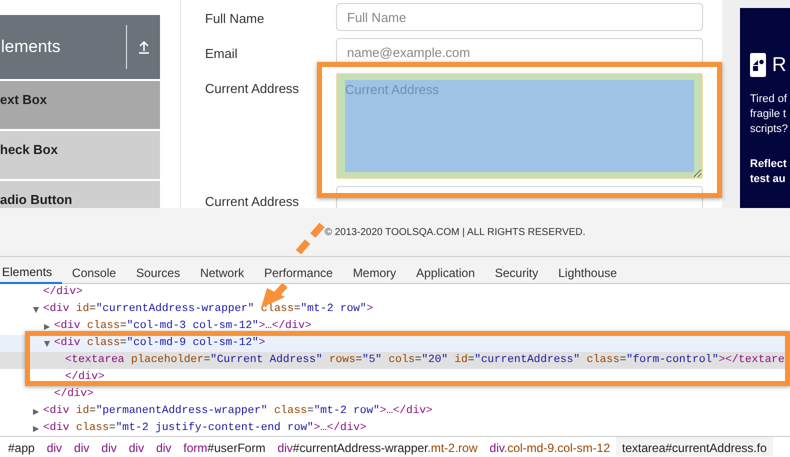 Image resolution: width=790 pixels, height=457 pixels. What do you see at coordinates (31, 47) in the screenshot?
I see `sidebar-header-title: lements` at bounding box center [31, 47].